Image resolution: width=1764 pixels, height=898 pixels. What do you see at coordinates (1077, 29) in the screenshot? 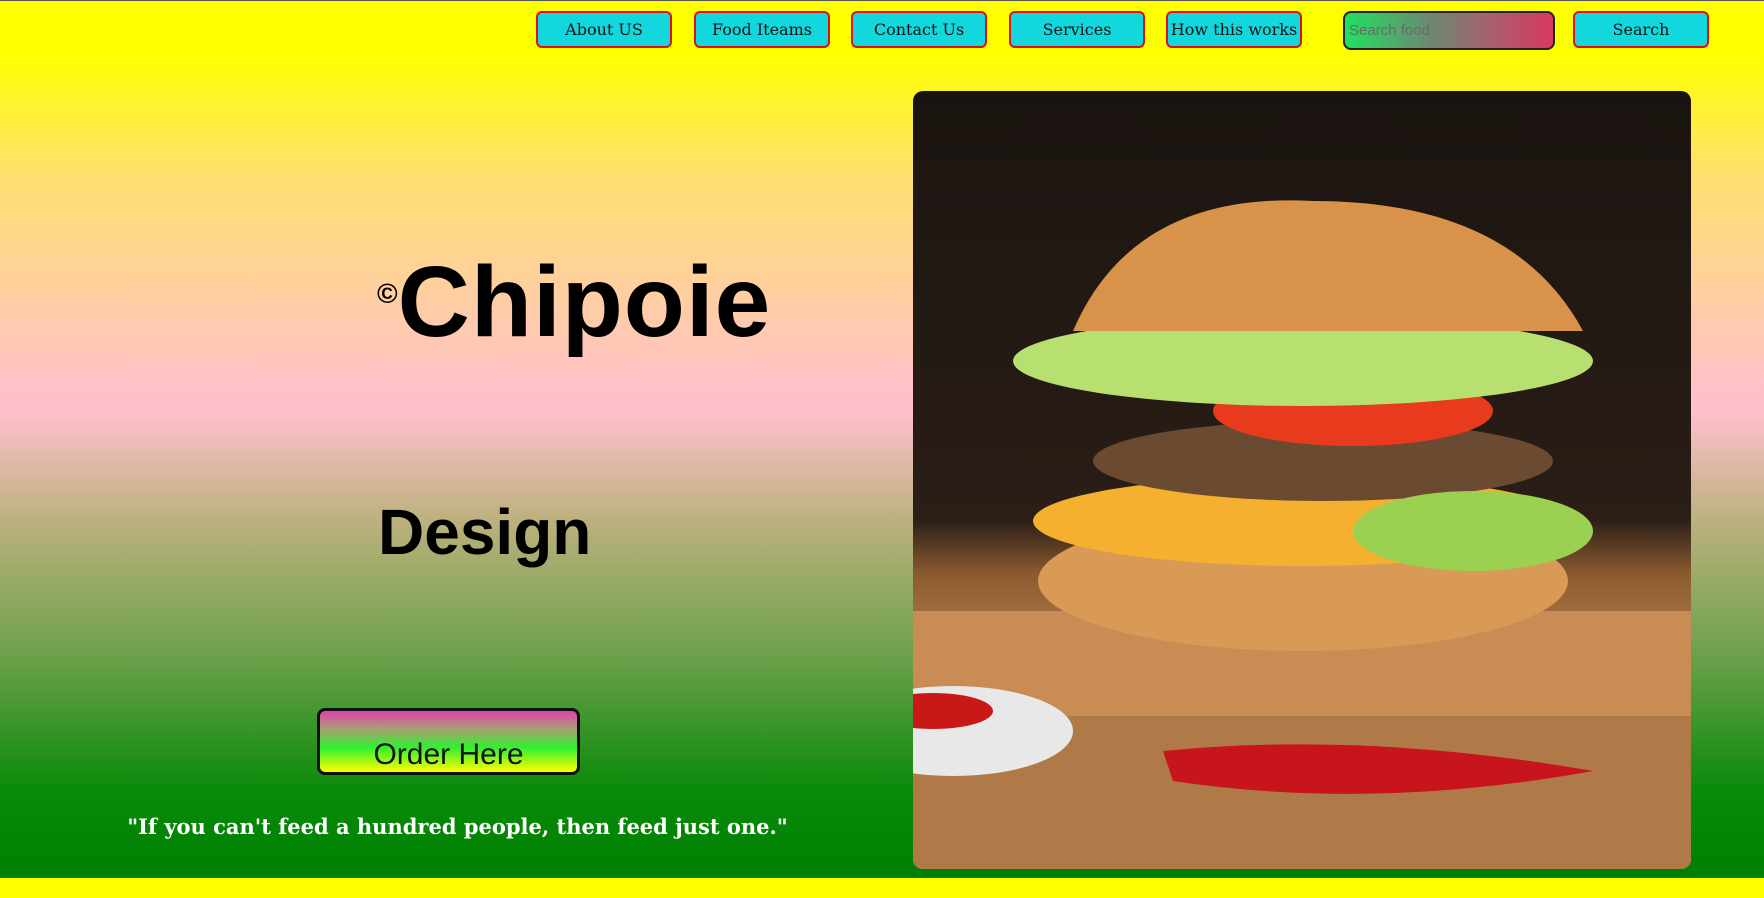
I see `nav-services-button: Services` at bounding box center [1077, 29].